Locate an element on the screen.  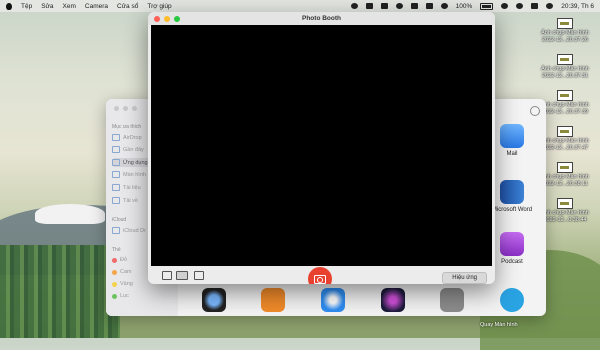
wifi-icon is located at coordinates (505, 6).